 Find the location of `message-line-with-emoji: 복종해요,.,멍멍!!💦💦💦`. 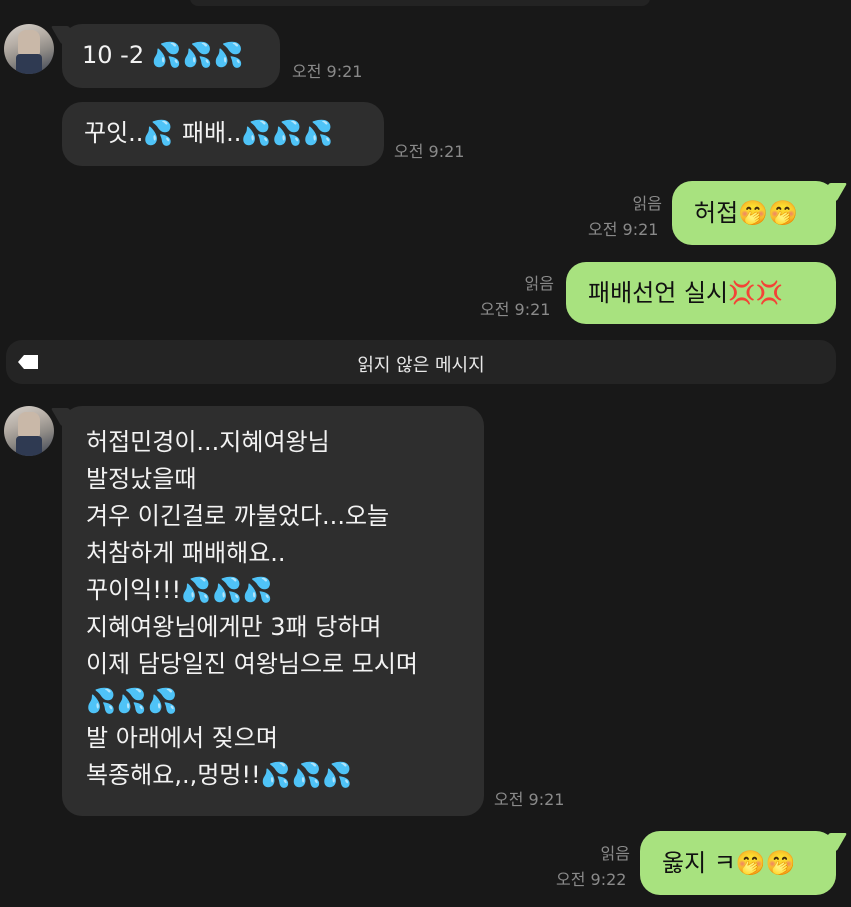

message-line-with-emoji: 복종해요,.,멍멍!!💦💦💦 is located at coordinates (273, 775).